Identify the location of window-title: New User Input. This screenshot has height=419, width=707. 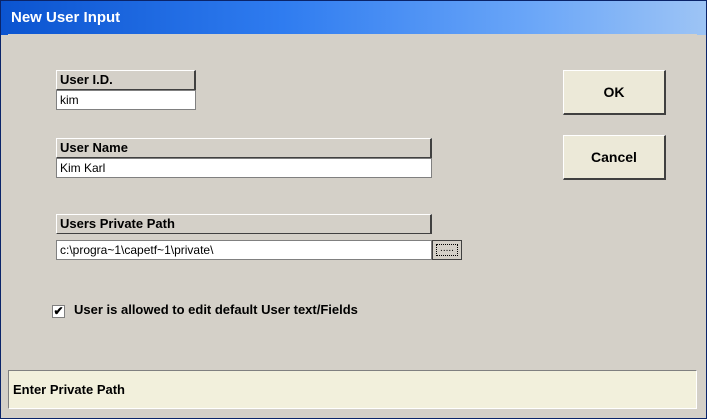
(66, 17).